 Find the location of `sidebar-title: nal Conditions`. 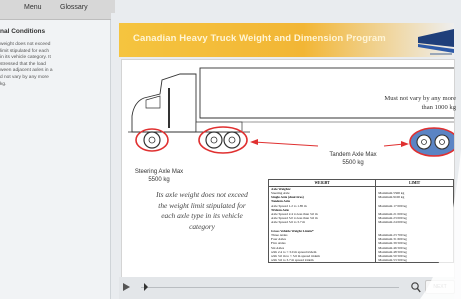

sidebar-title: nal Conditions is located at coordinates (23, 31).